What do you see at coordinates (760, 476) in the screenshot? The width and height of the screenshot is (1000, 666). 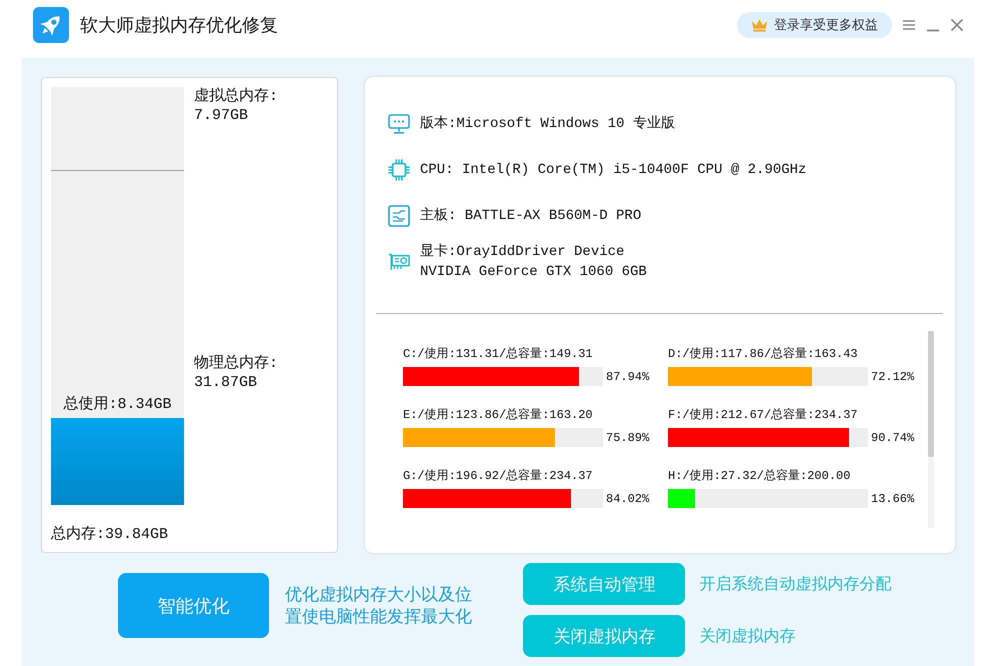 I see `drive-usage-label: H:/使用:27.32/总容量:200.00` at bounding box center [760, 476].